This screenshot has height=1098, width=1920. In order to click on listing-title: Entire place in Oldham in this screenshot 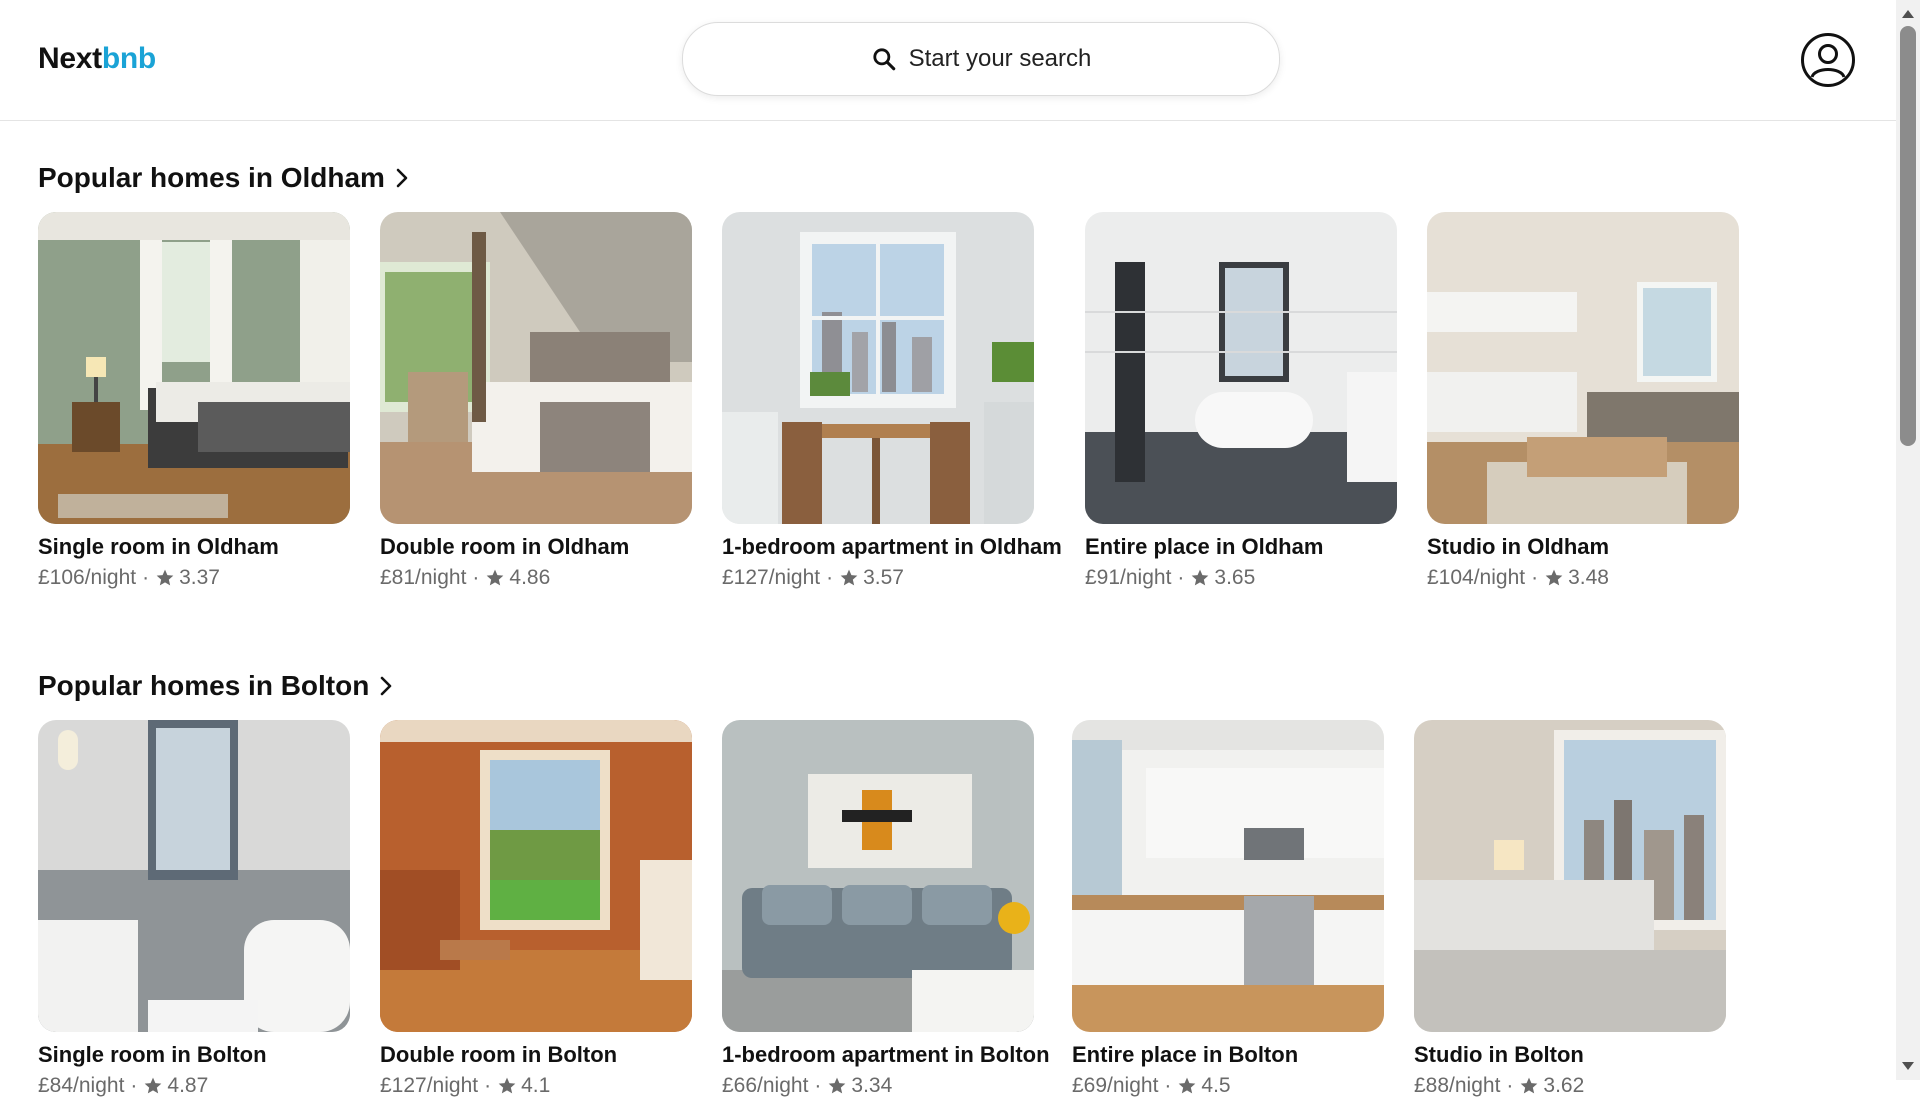, I will do `click(1204, 546)`.